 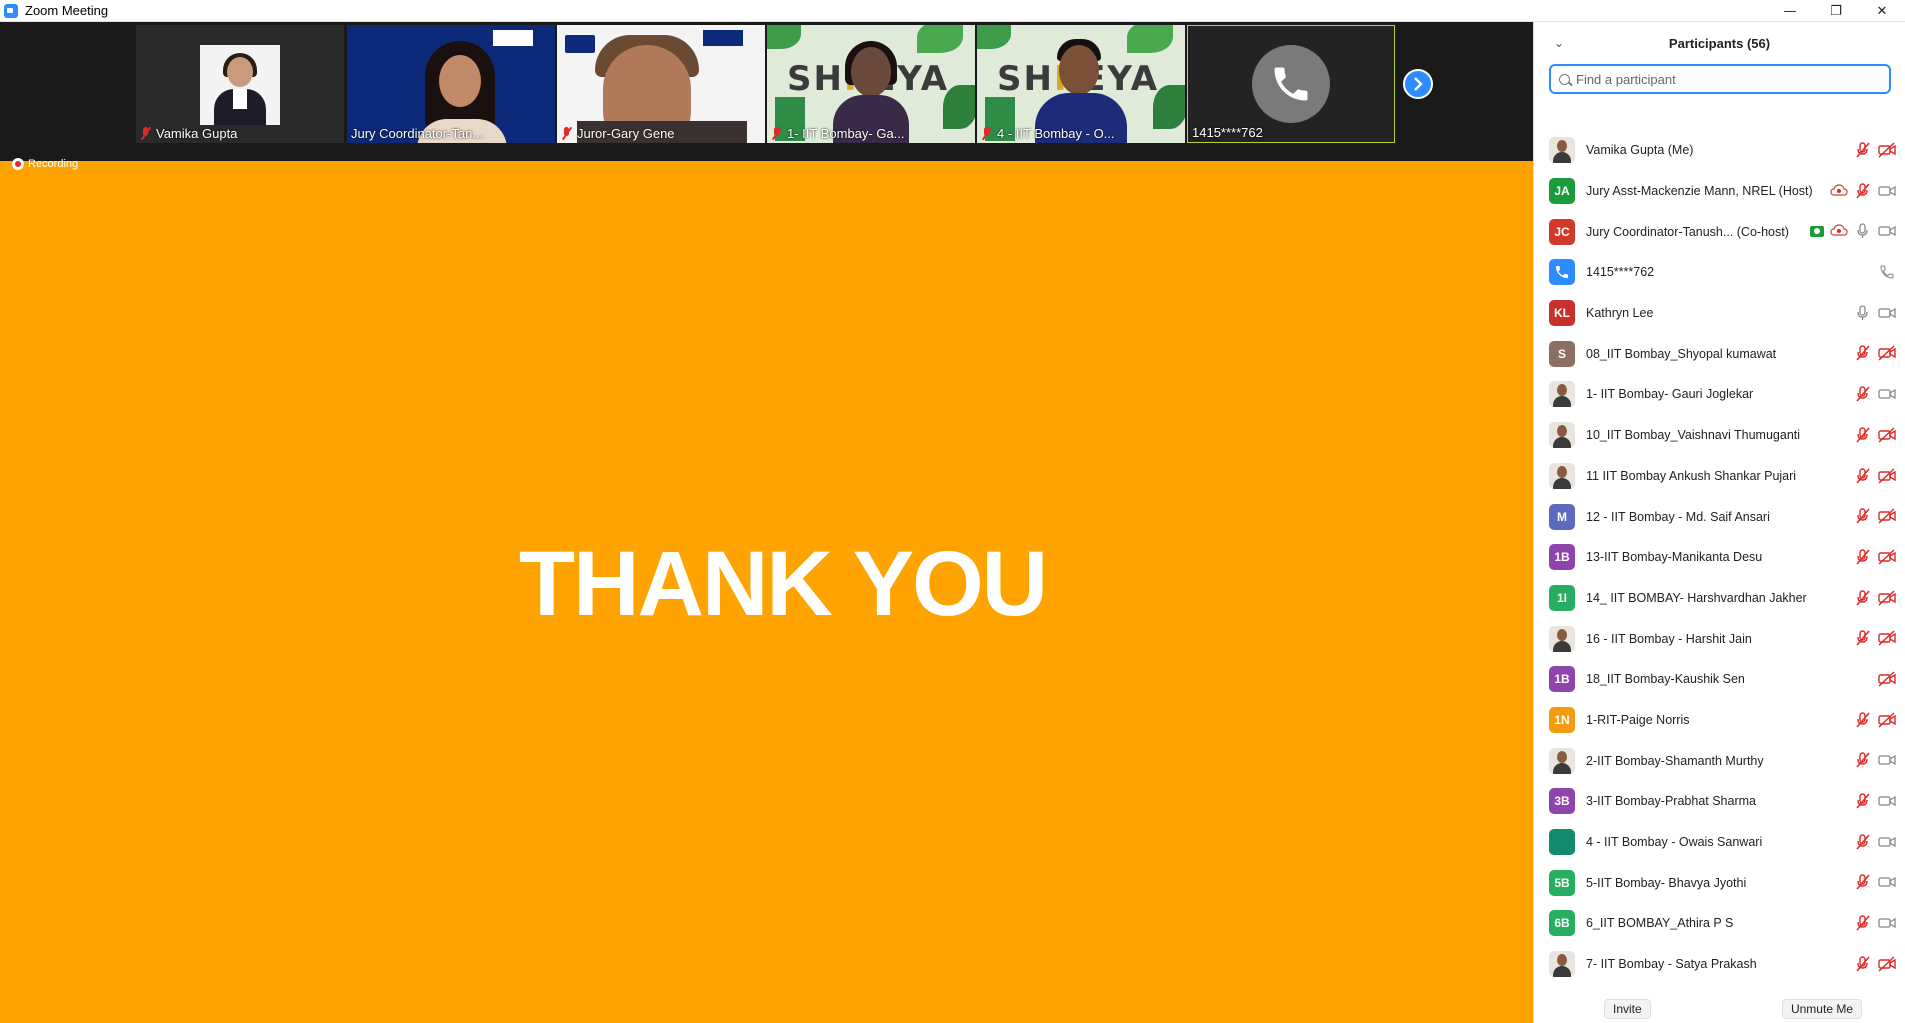 I want to click on participant-row: JC Jury Coordinator-Tanush... (Co-host), so click(x=1719, y=231).